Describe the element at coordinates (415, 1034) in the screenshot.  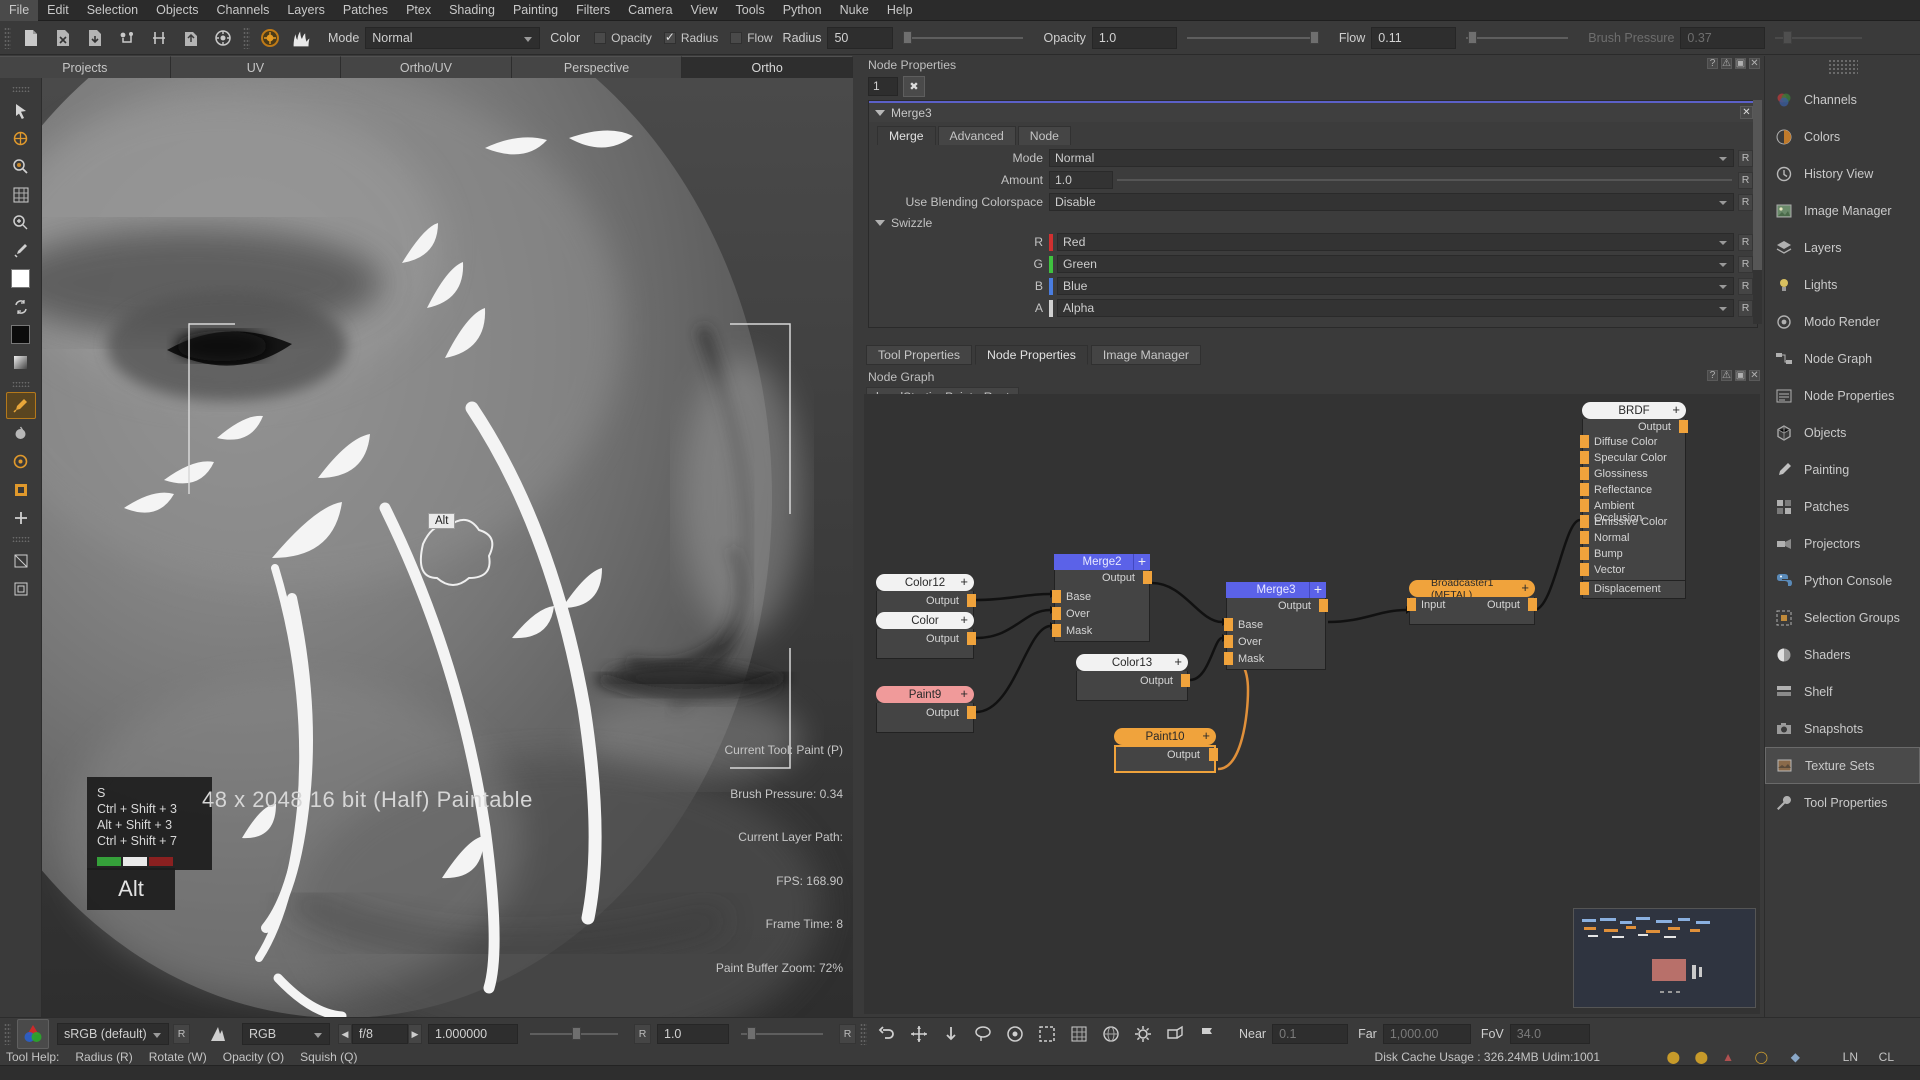
I see `fstop-increment-icon: ▶` at that location.